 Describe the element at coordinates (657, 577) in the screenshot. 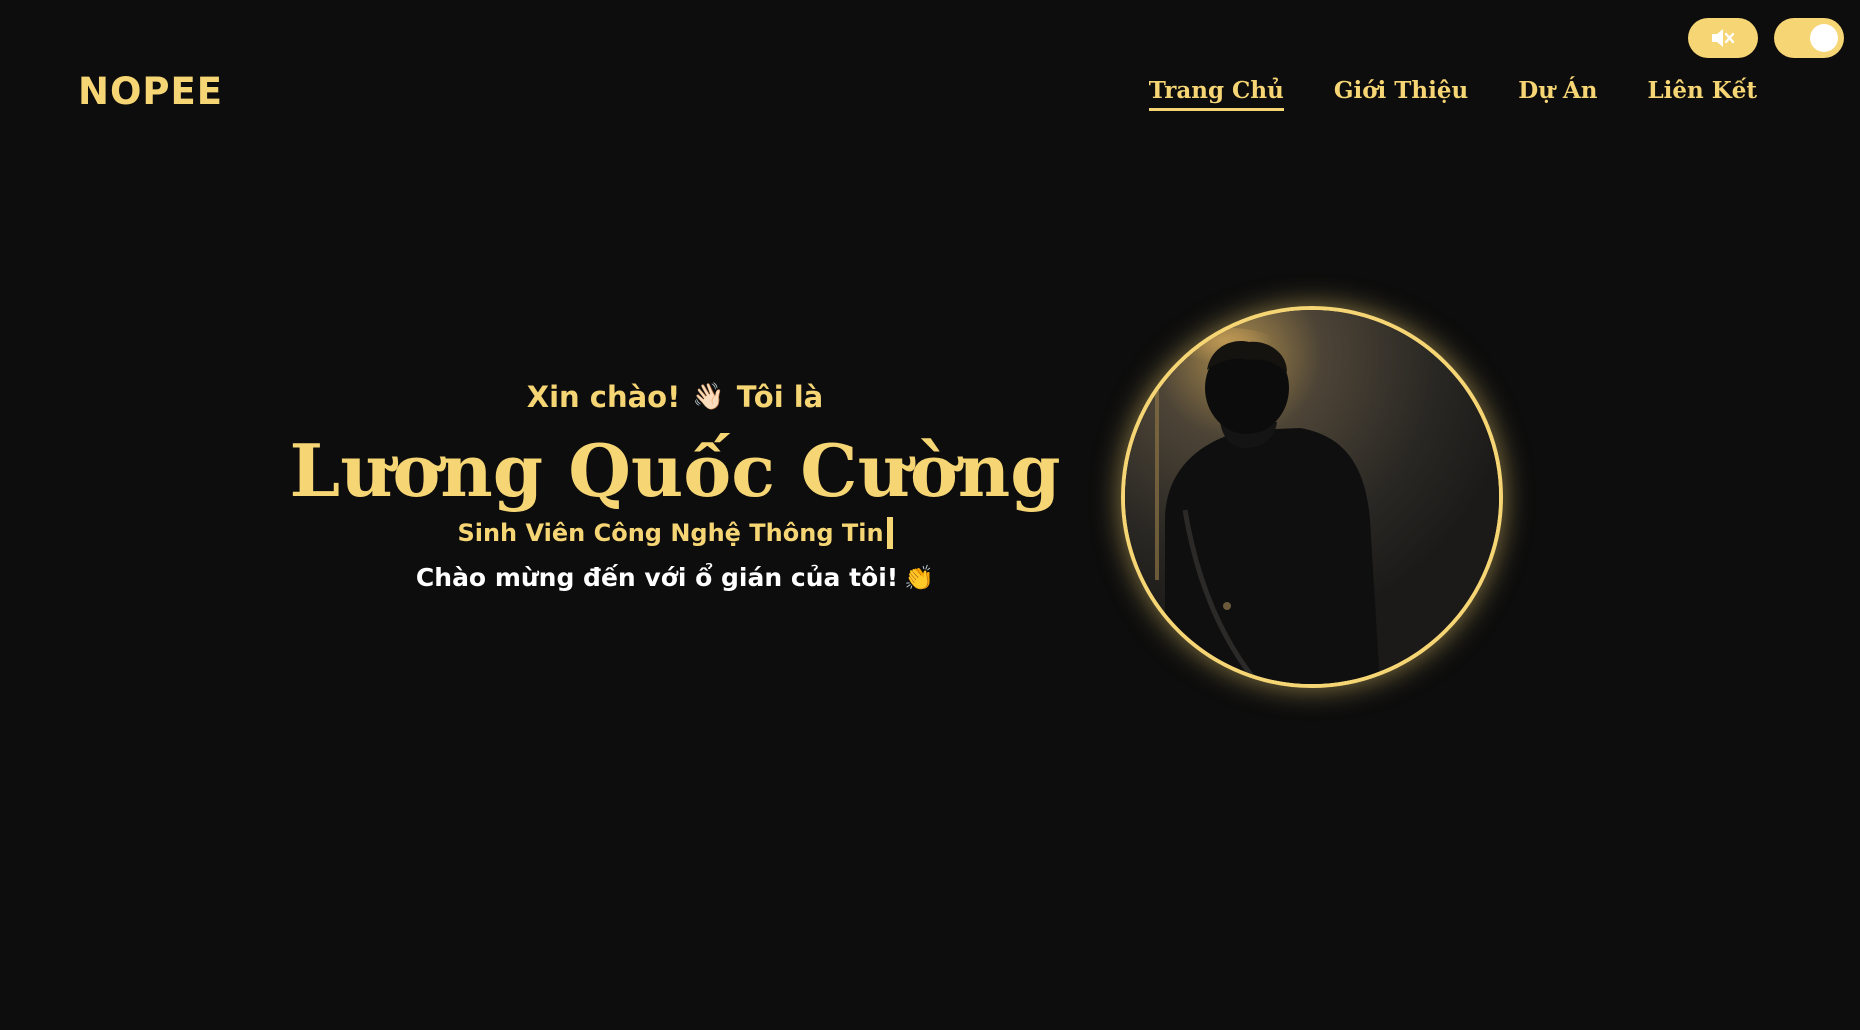

I see `welcome-text: Chào mừng đến với ổ gián của tôi!` at that location.